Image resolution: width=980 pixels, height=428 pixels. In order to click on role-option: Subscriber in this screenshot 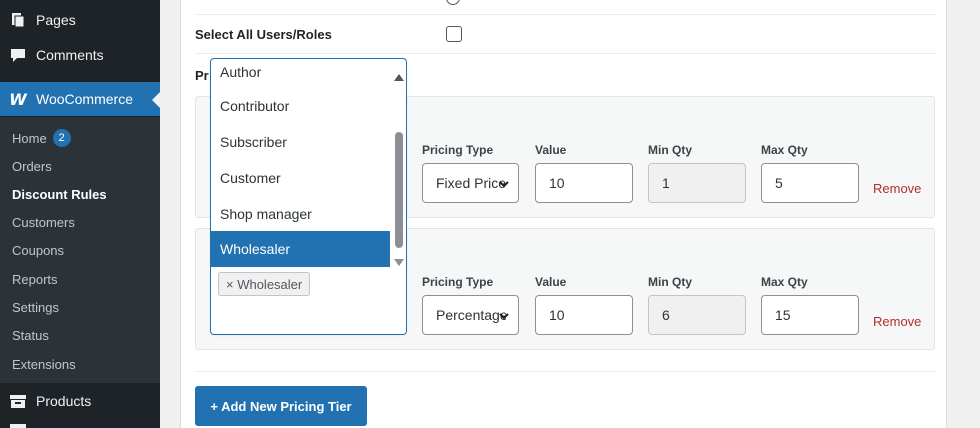, I will do `click(300, 142)`.